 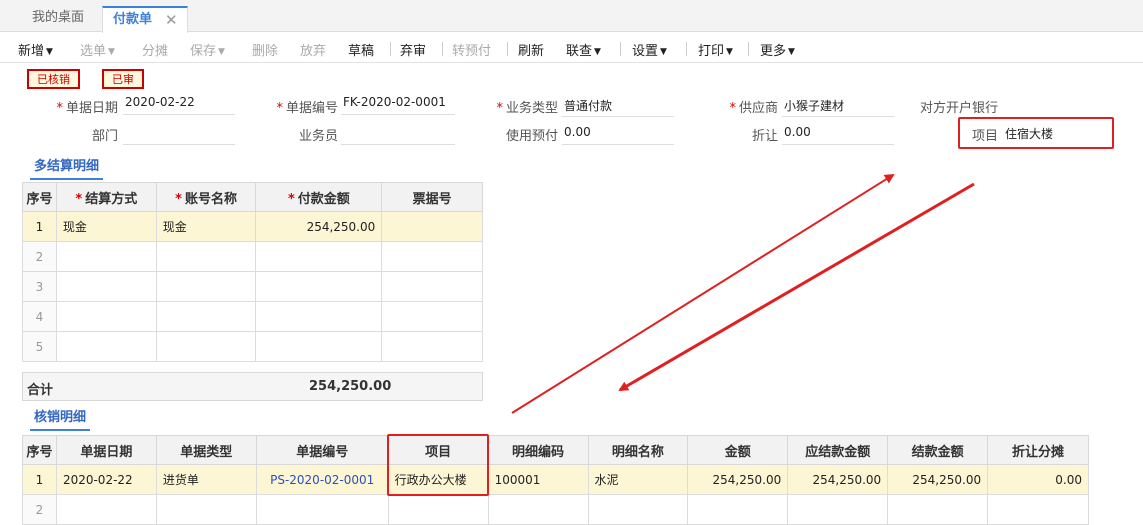 What do you see at coordinates (307, 108) in the screenshot?
I see `doc-no-label: * 单据编号` at bounding box center [307, 108].